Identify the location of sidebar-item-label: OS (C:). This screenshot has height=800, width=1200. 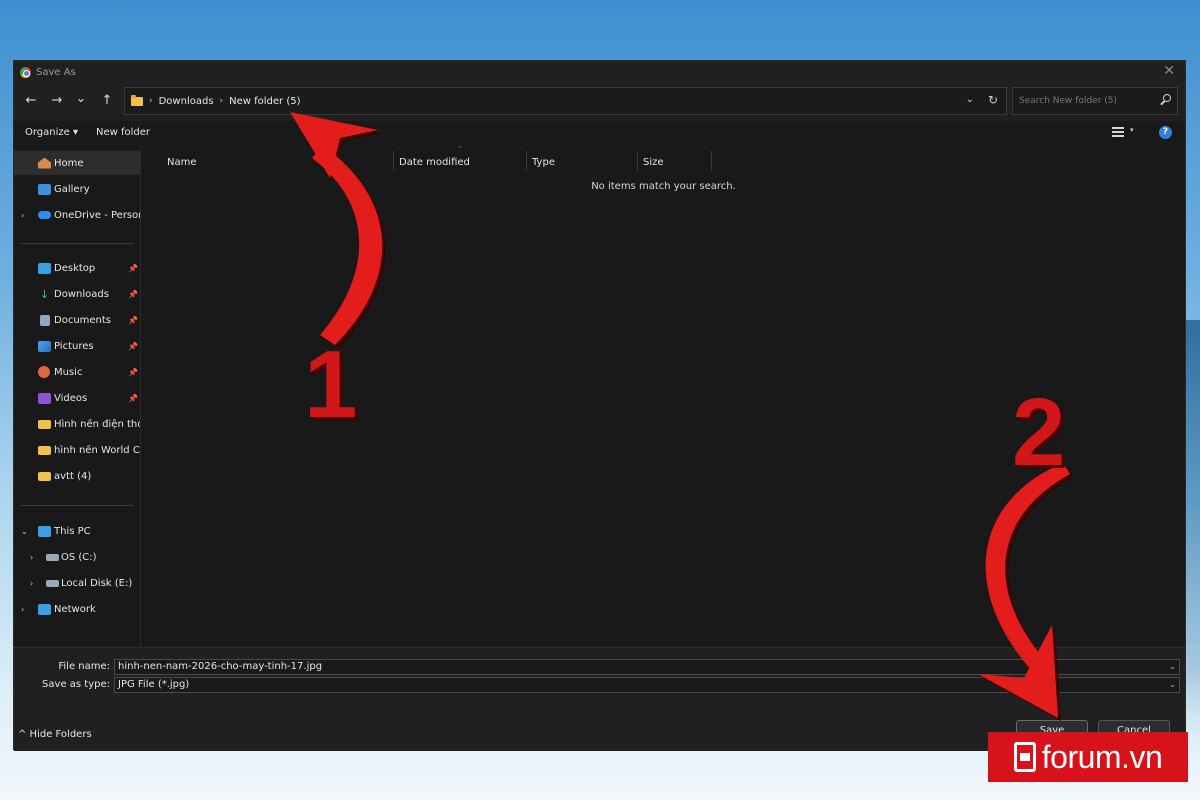
(79, 557).